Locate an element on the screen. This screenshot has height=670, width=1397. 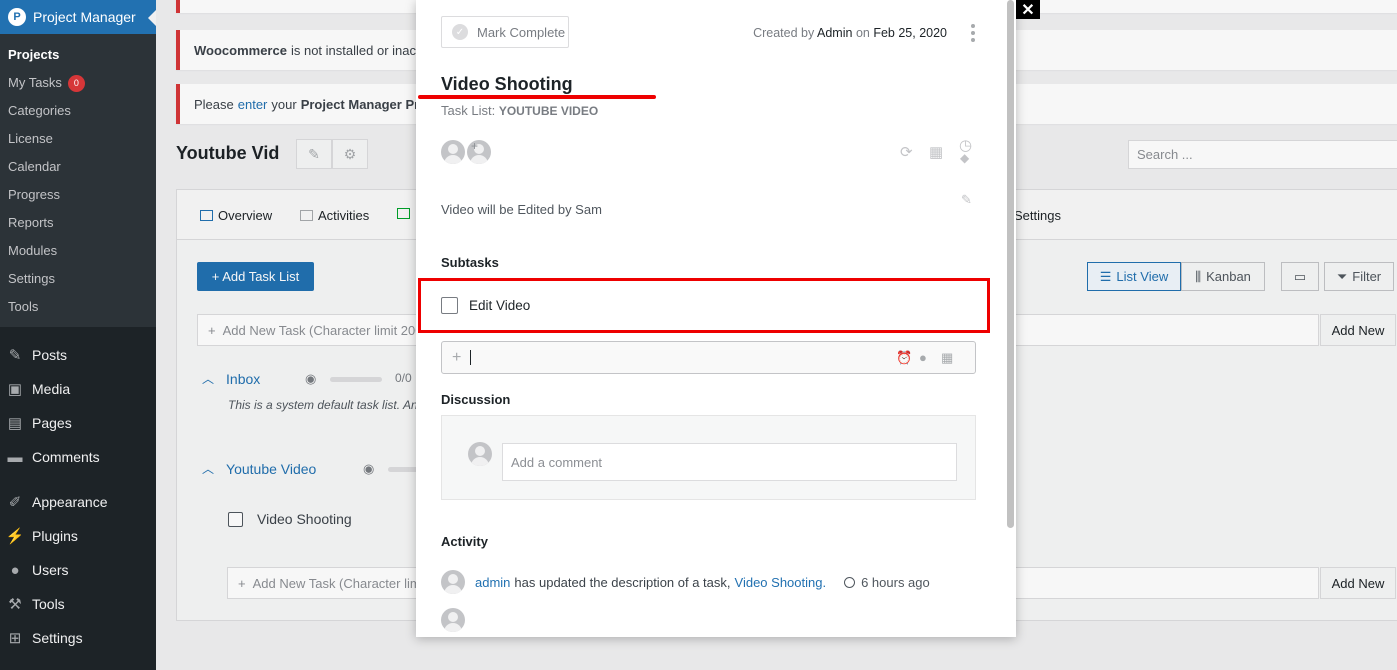
task-list-info: Task List: YOUTUBE VIDEO is located at coordinates (519, 110).